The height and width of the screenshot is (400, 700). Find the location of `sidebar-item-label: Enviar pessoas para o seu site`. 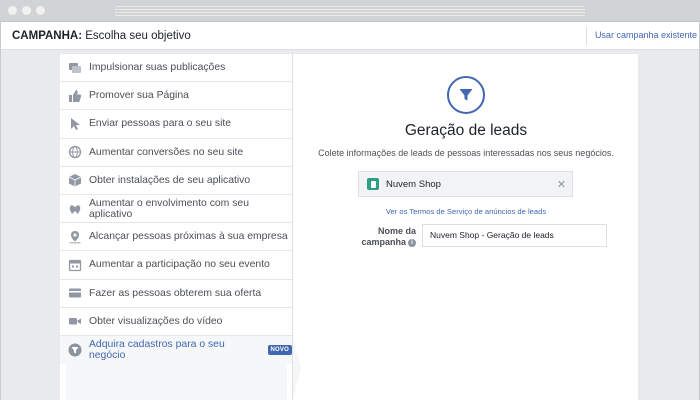

sidebar-item-label: Enviar pessoas para o seu site is located at coordinates (160, 124).